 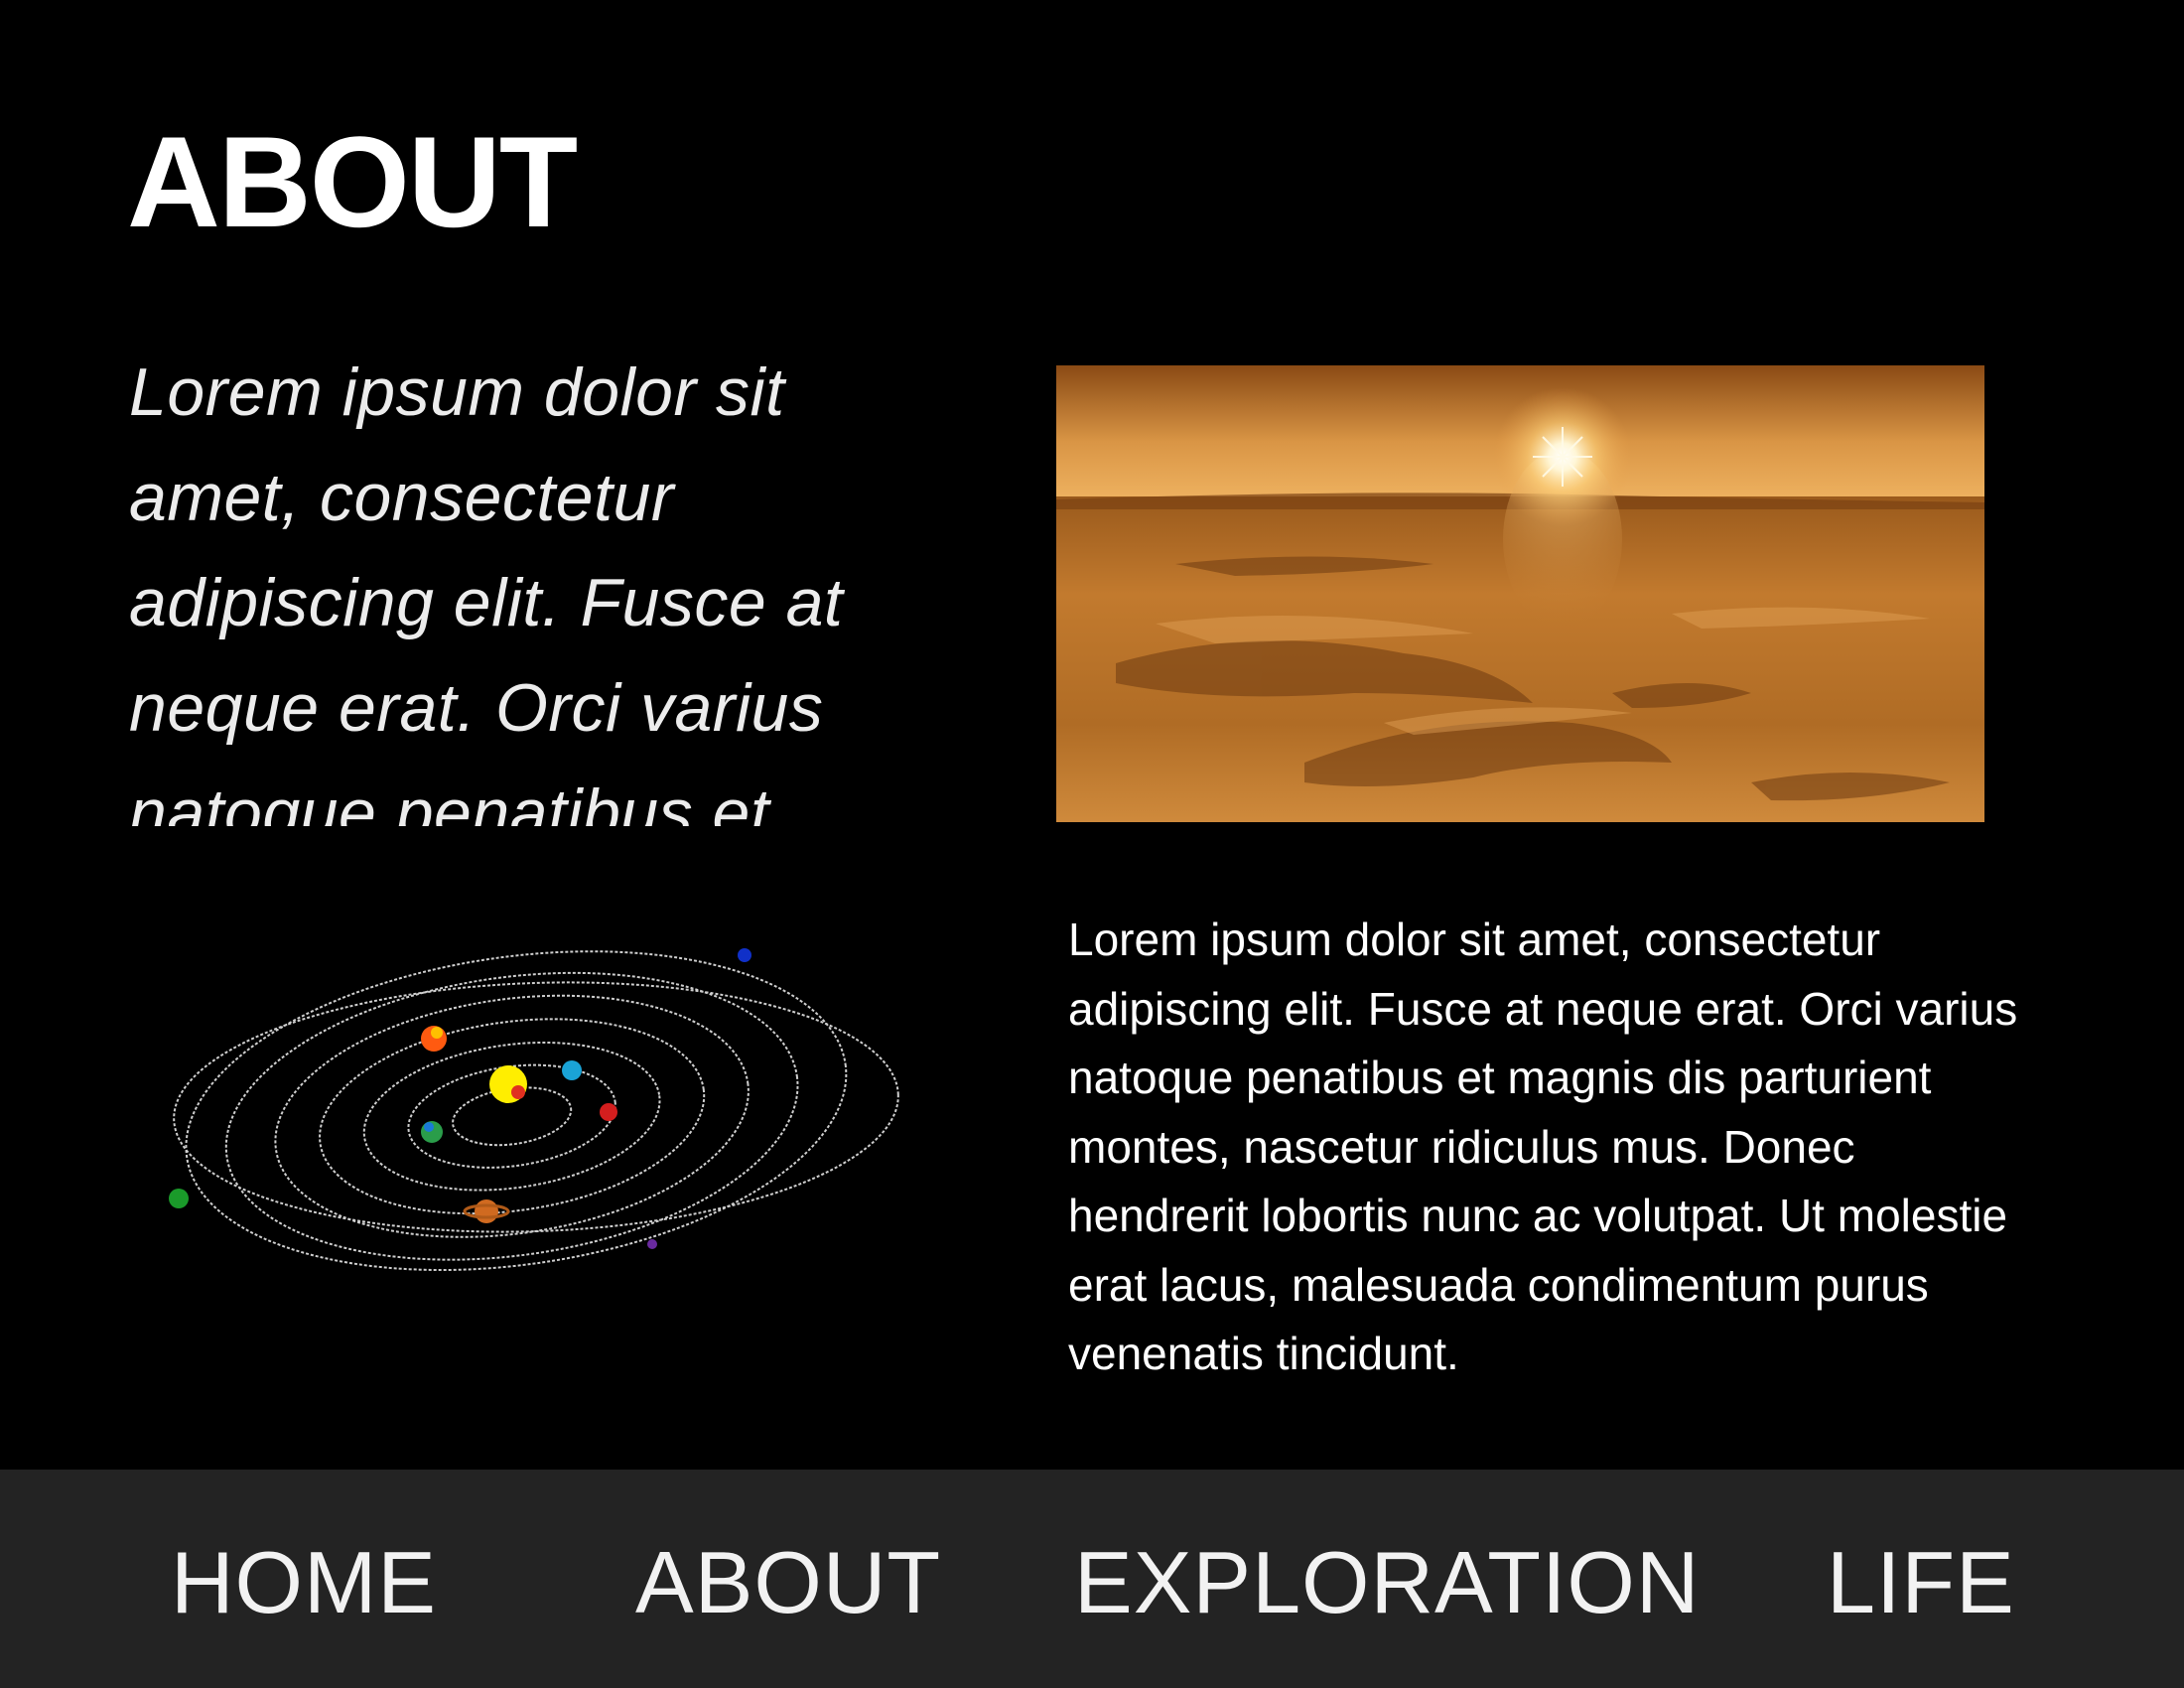 I want to click on bottom-navbar: HOME ABOUT EXPLORATION LIFE, so click(x=1092, y=1579).